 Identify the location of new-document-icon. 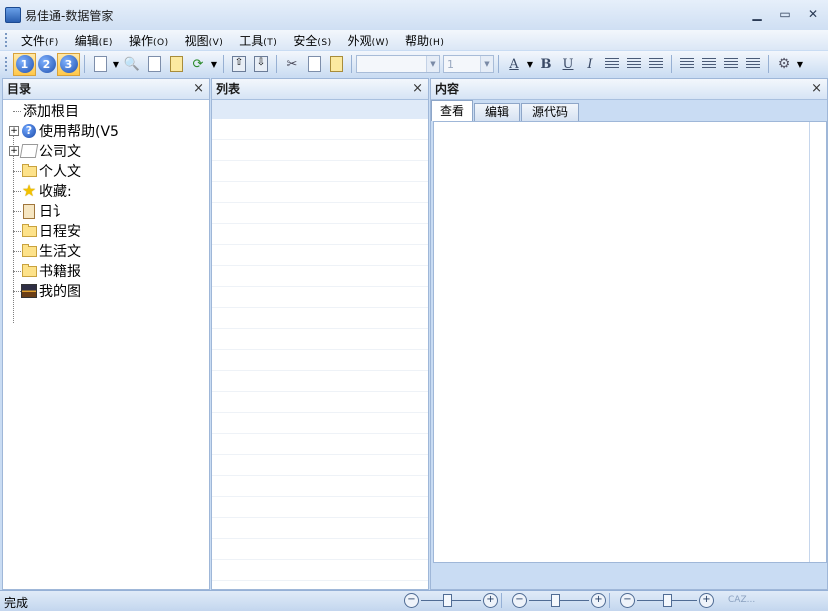
(100, 64).